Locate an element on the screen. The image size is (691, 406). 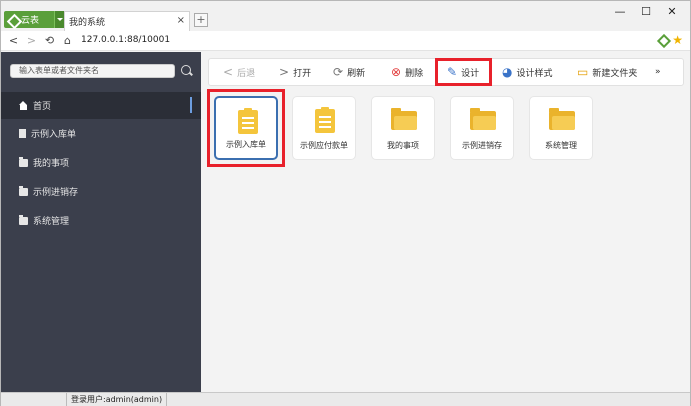
tile-sample-inventory: 示例进销存 is located at coordinates (482, 128).